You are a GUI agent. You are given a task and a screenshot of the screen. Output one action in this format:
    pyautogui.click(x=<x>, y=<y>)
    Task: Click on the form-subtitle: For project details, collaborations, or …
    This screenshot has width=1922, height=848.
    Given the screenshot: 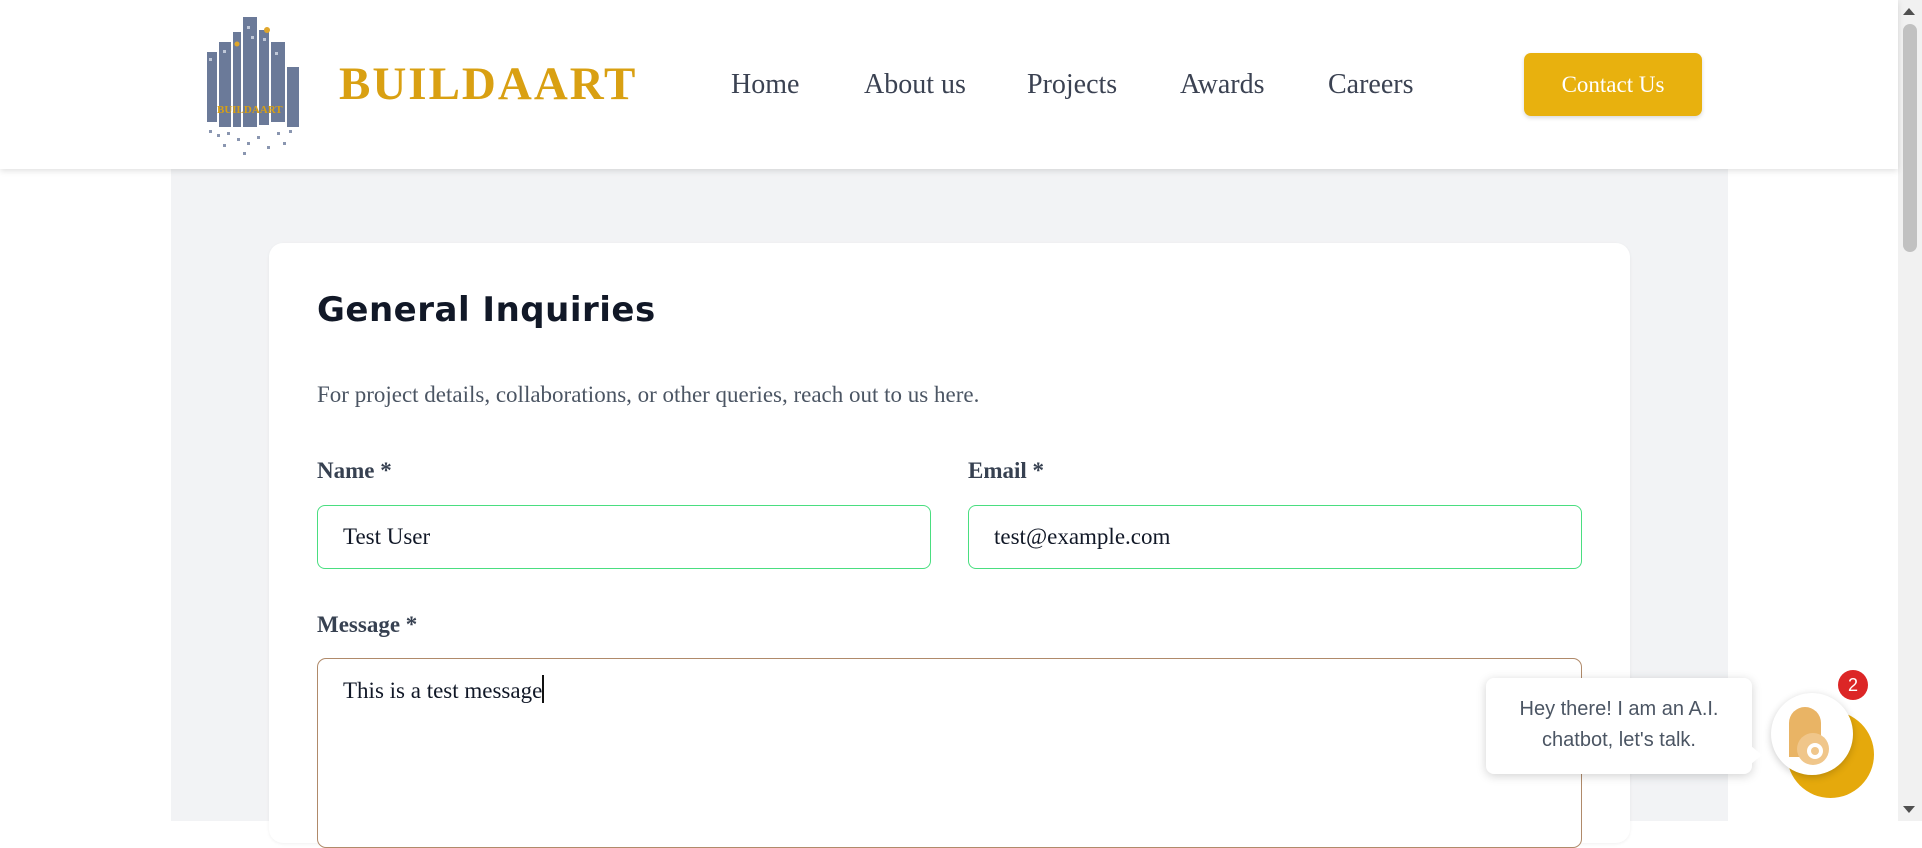 What is the action you would take?
    pyautogui.click(x=648, y=394)
    